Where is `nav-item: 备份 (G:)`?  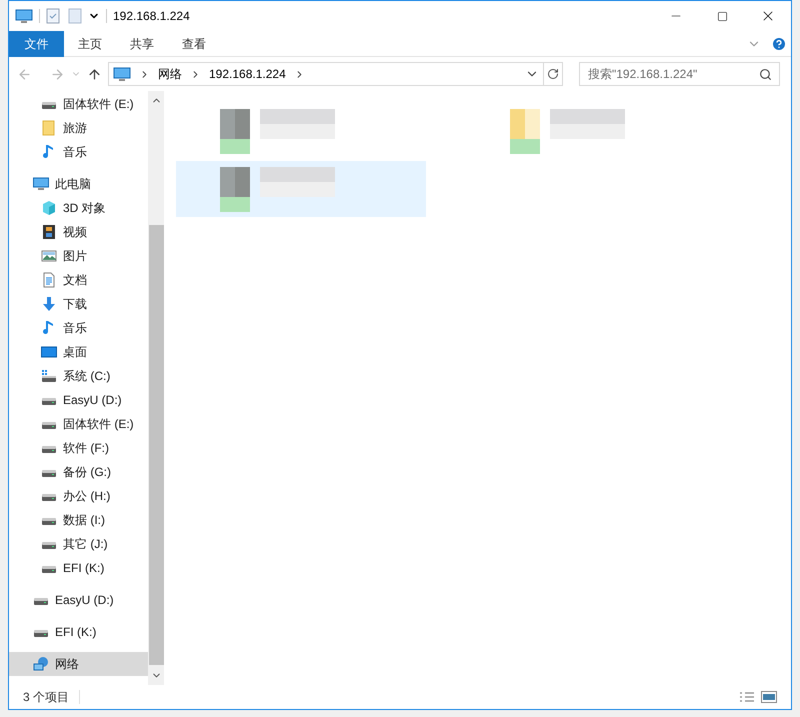 nav-item: 备份 (G:) is located at coordinates (78, 472).